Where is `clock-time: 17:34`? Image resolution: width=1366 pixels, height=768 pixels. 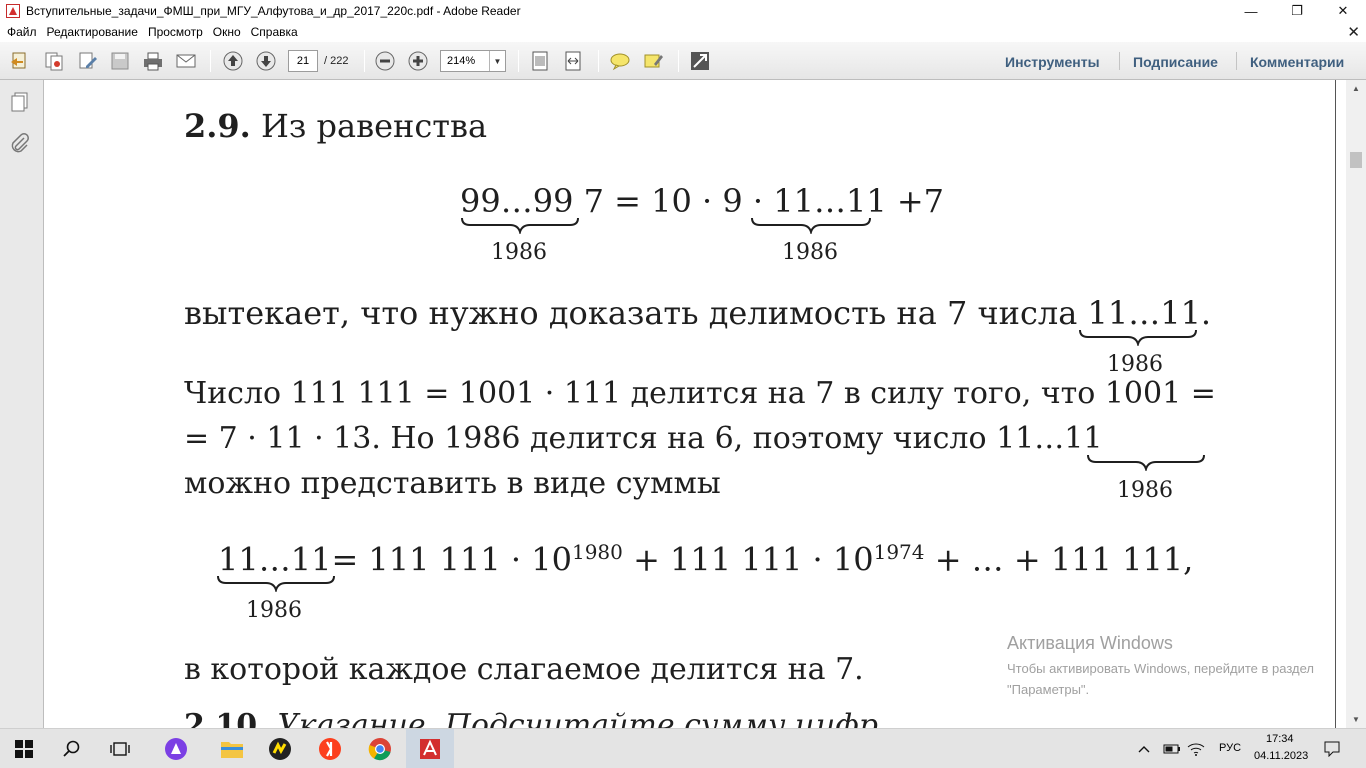 clock-time: 17:34 is located at coordinates (1280, 739).